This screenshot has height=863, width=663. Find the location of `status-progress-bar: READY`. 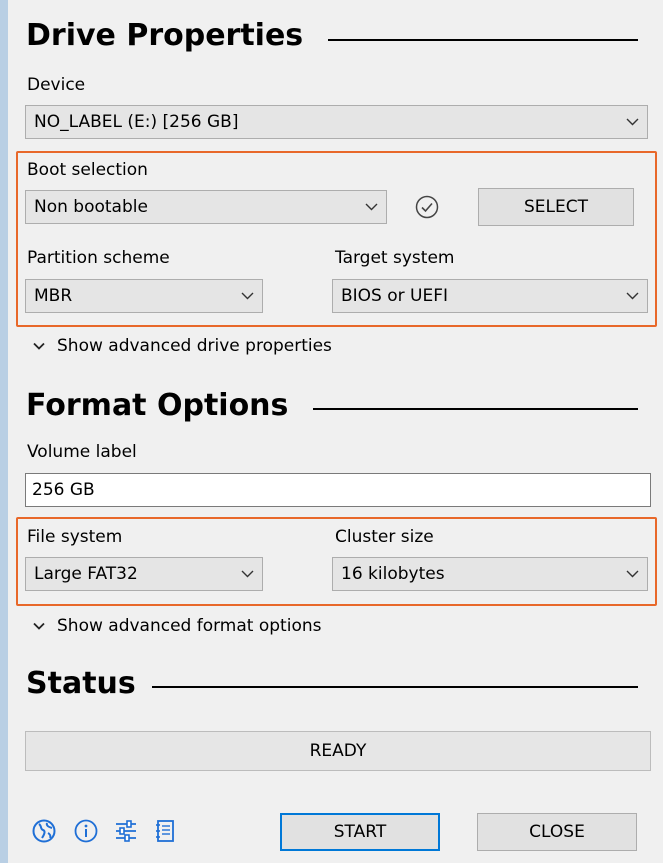

status-progress-bar: READY is located at coordinates (338, 751).